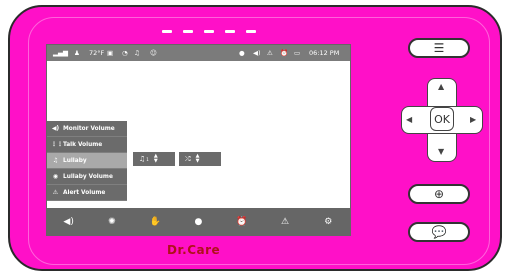  I want to click on talk-button: 💬, so click(439, 232).